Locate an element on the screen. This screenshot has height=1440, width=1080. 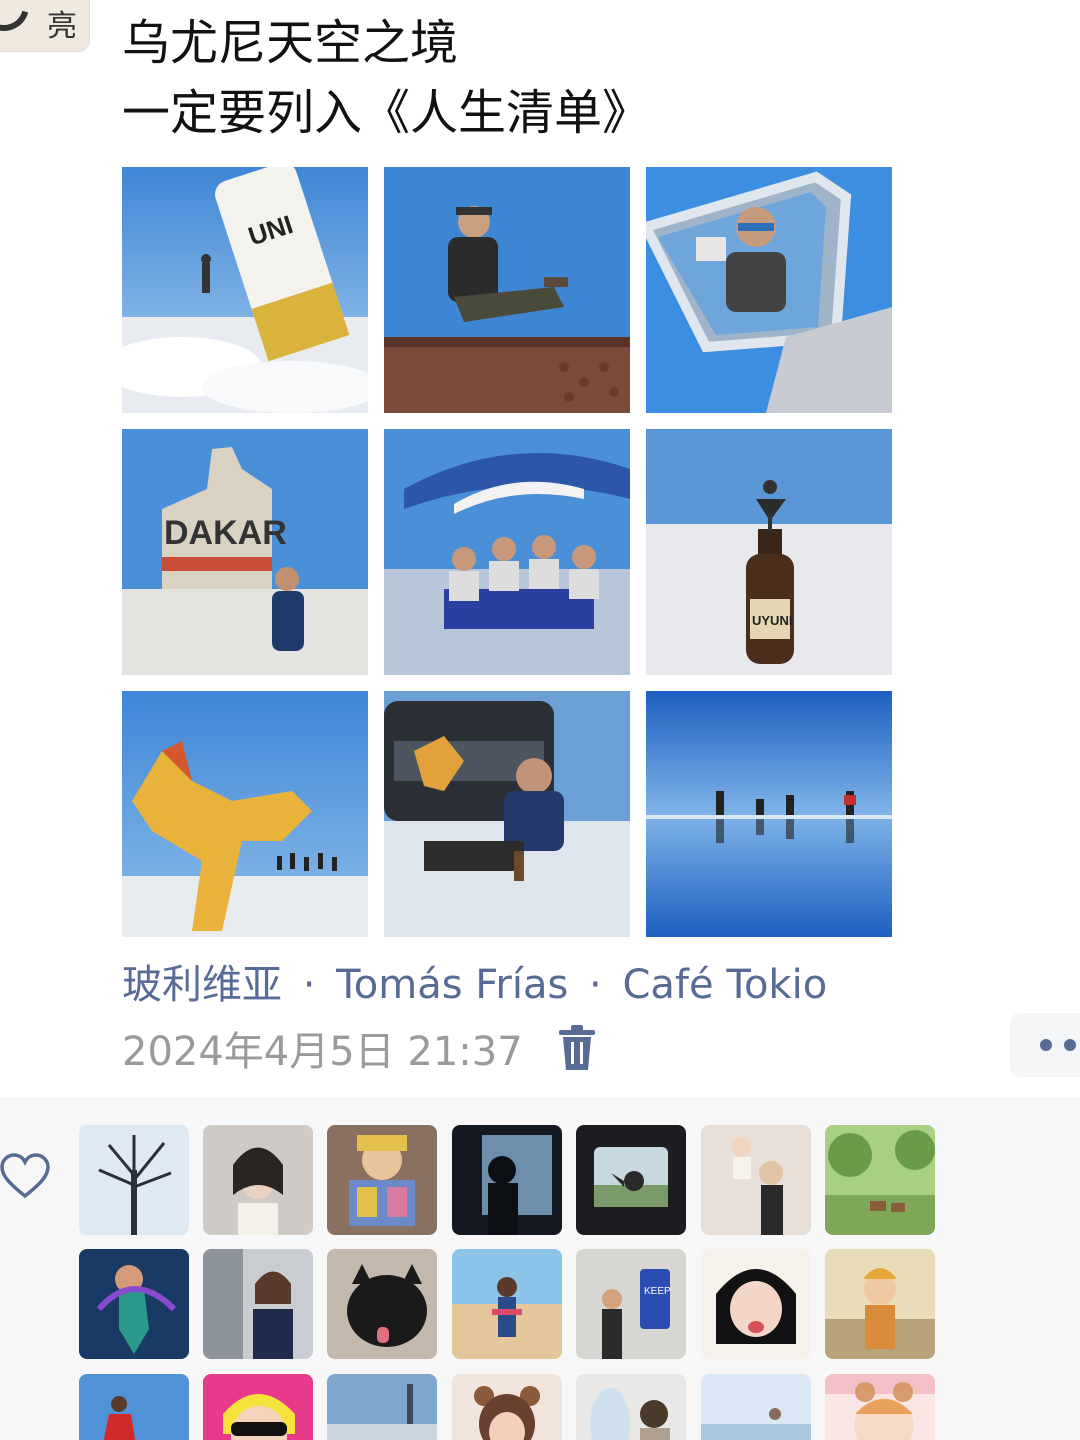
location-link: 玻利维亚 · Tomás Frías · Café Tokio is located at coordinates (474, 981).